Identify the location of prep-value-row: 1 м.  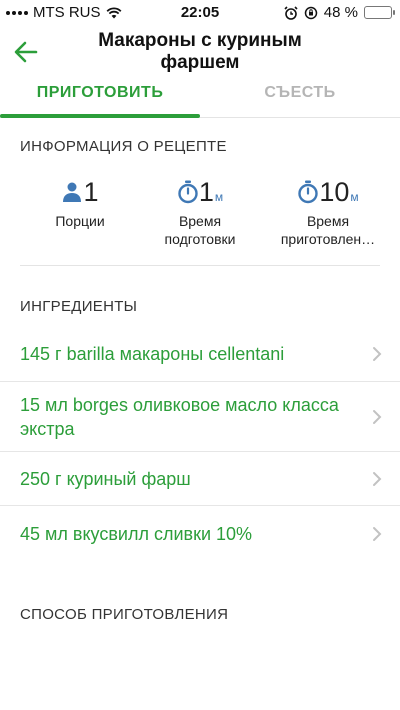
(200, 190).